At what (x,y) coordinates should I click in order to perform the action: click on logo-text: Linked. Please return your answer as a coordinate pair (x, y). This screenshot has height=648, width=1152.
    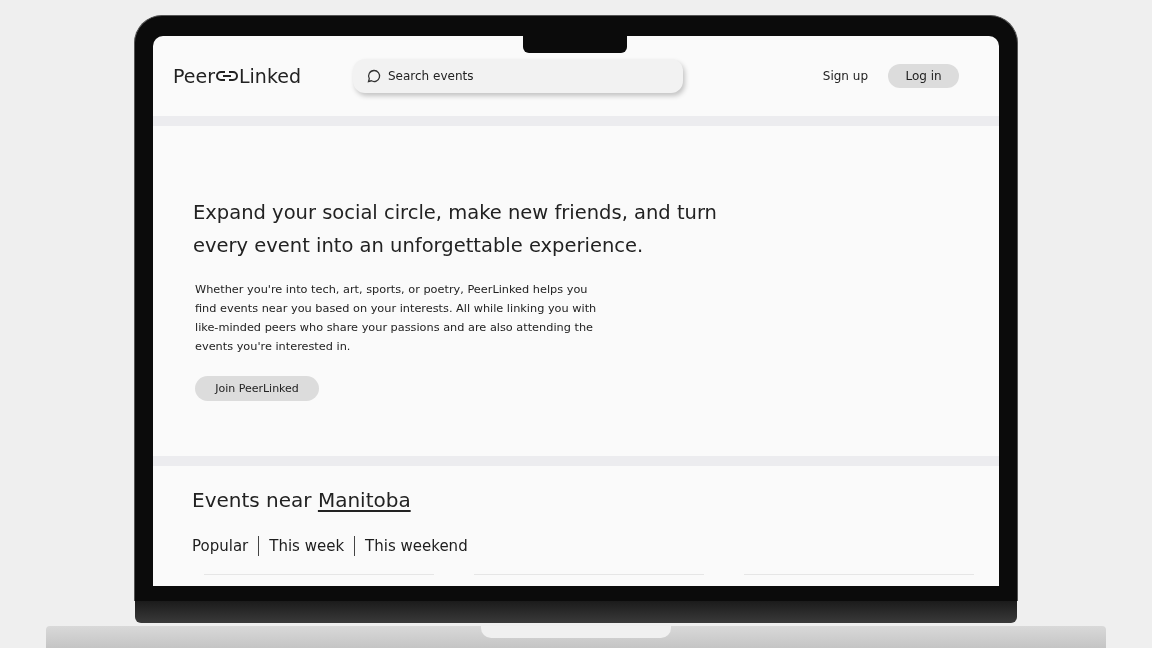
    Looking at the image, I should click on (270, 76).